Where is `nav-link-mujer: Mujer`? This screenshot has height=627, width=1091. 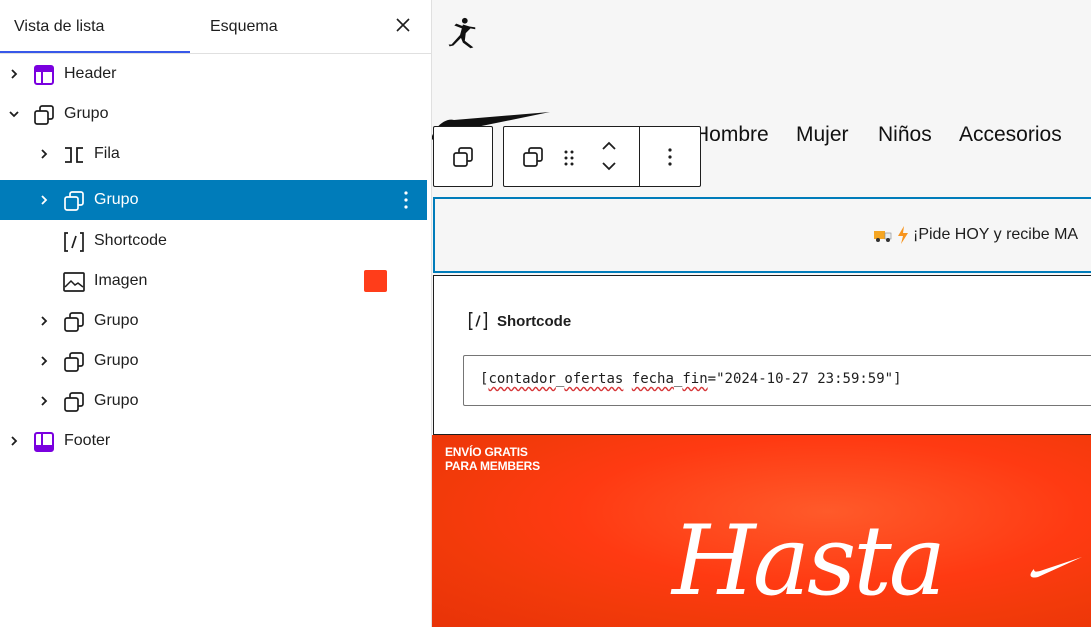 nav-link-mujer: Mujer is located at coordinates (822, 135).